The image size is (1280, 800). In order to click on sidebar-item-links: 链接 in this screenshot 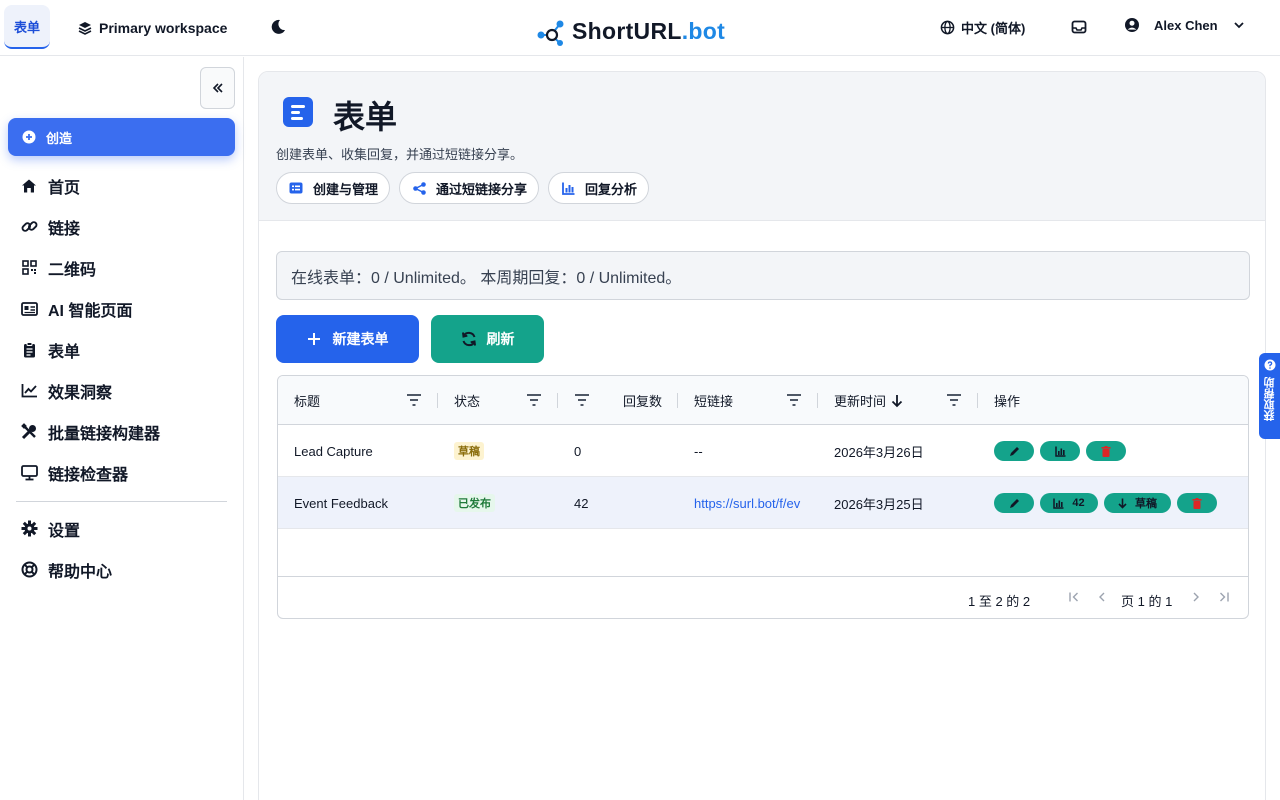, I will do `click(122, 226)`.